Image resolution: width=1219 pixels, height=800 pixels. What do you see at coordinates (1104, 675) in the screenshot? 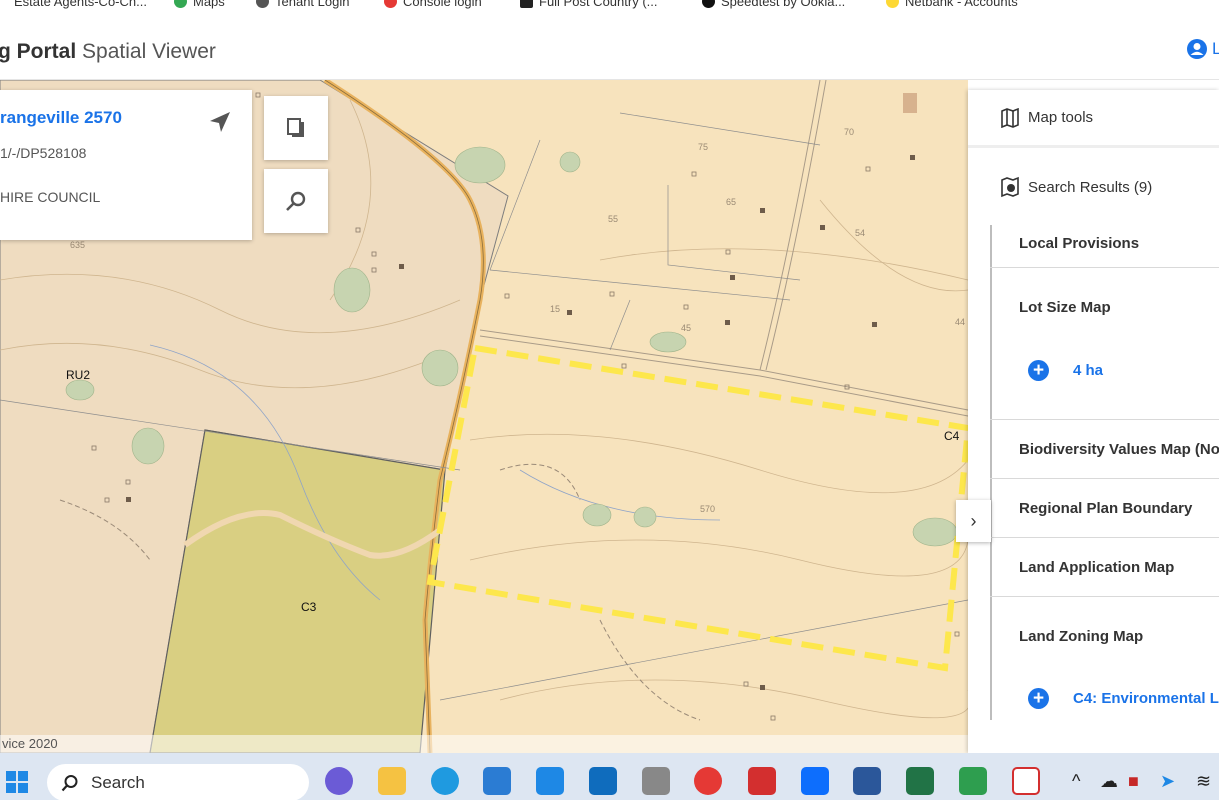
I see `result-land-zoning-map: Land Zoning Map` at bounding box center [1104, 675].